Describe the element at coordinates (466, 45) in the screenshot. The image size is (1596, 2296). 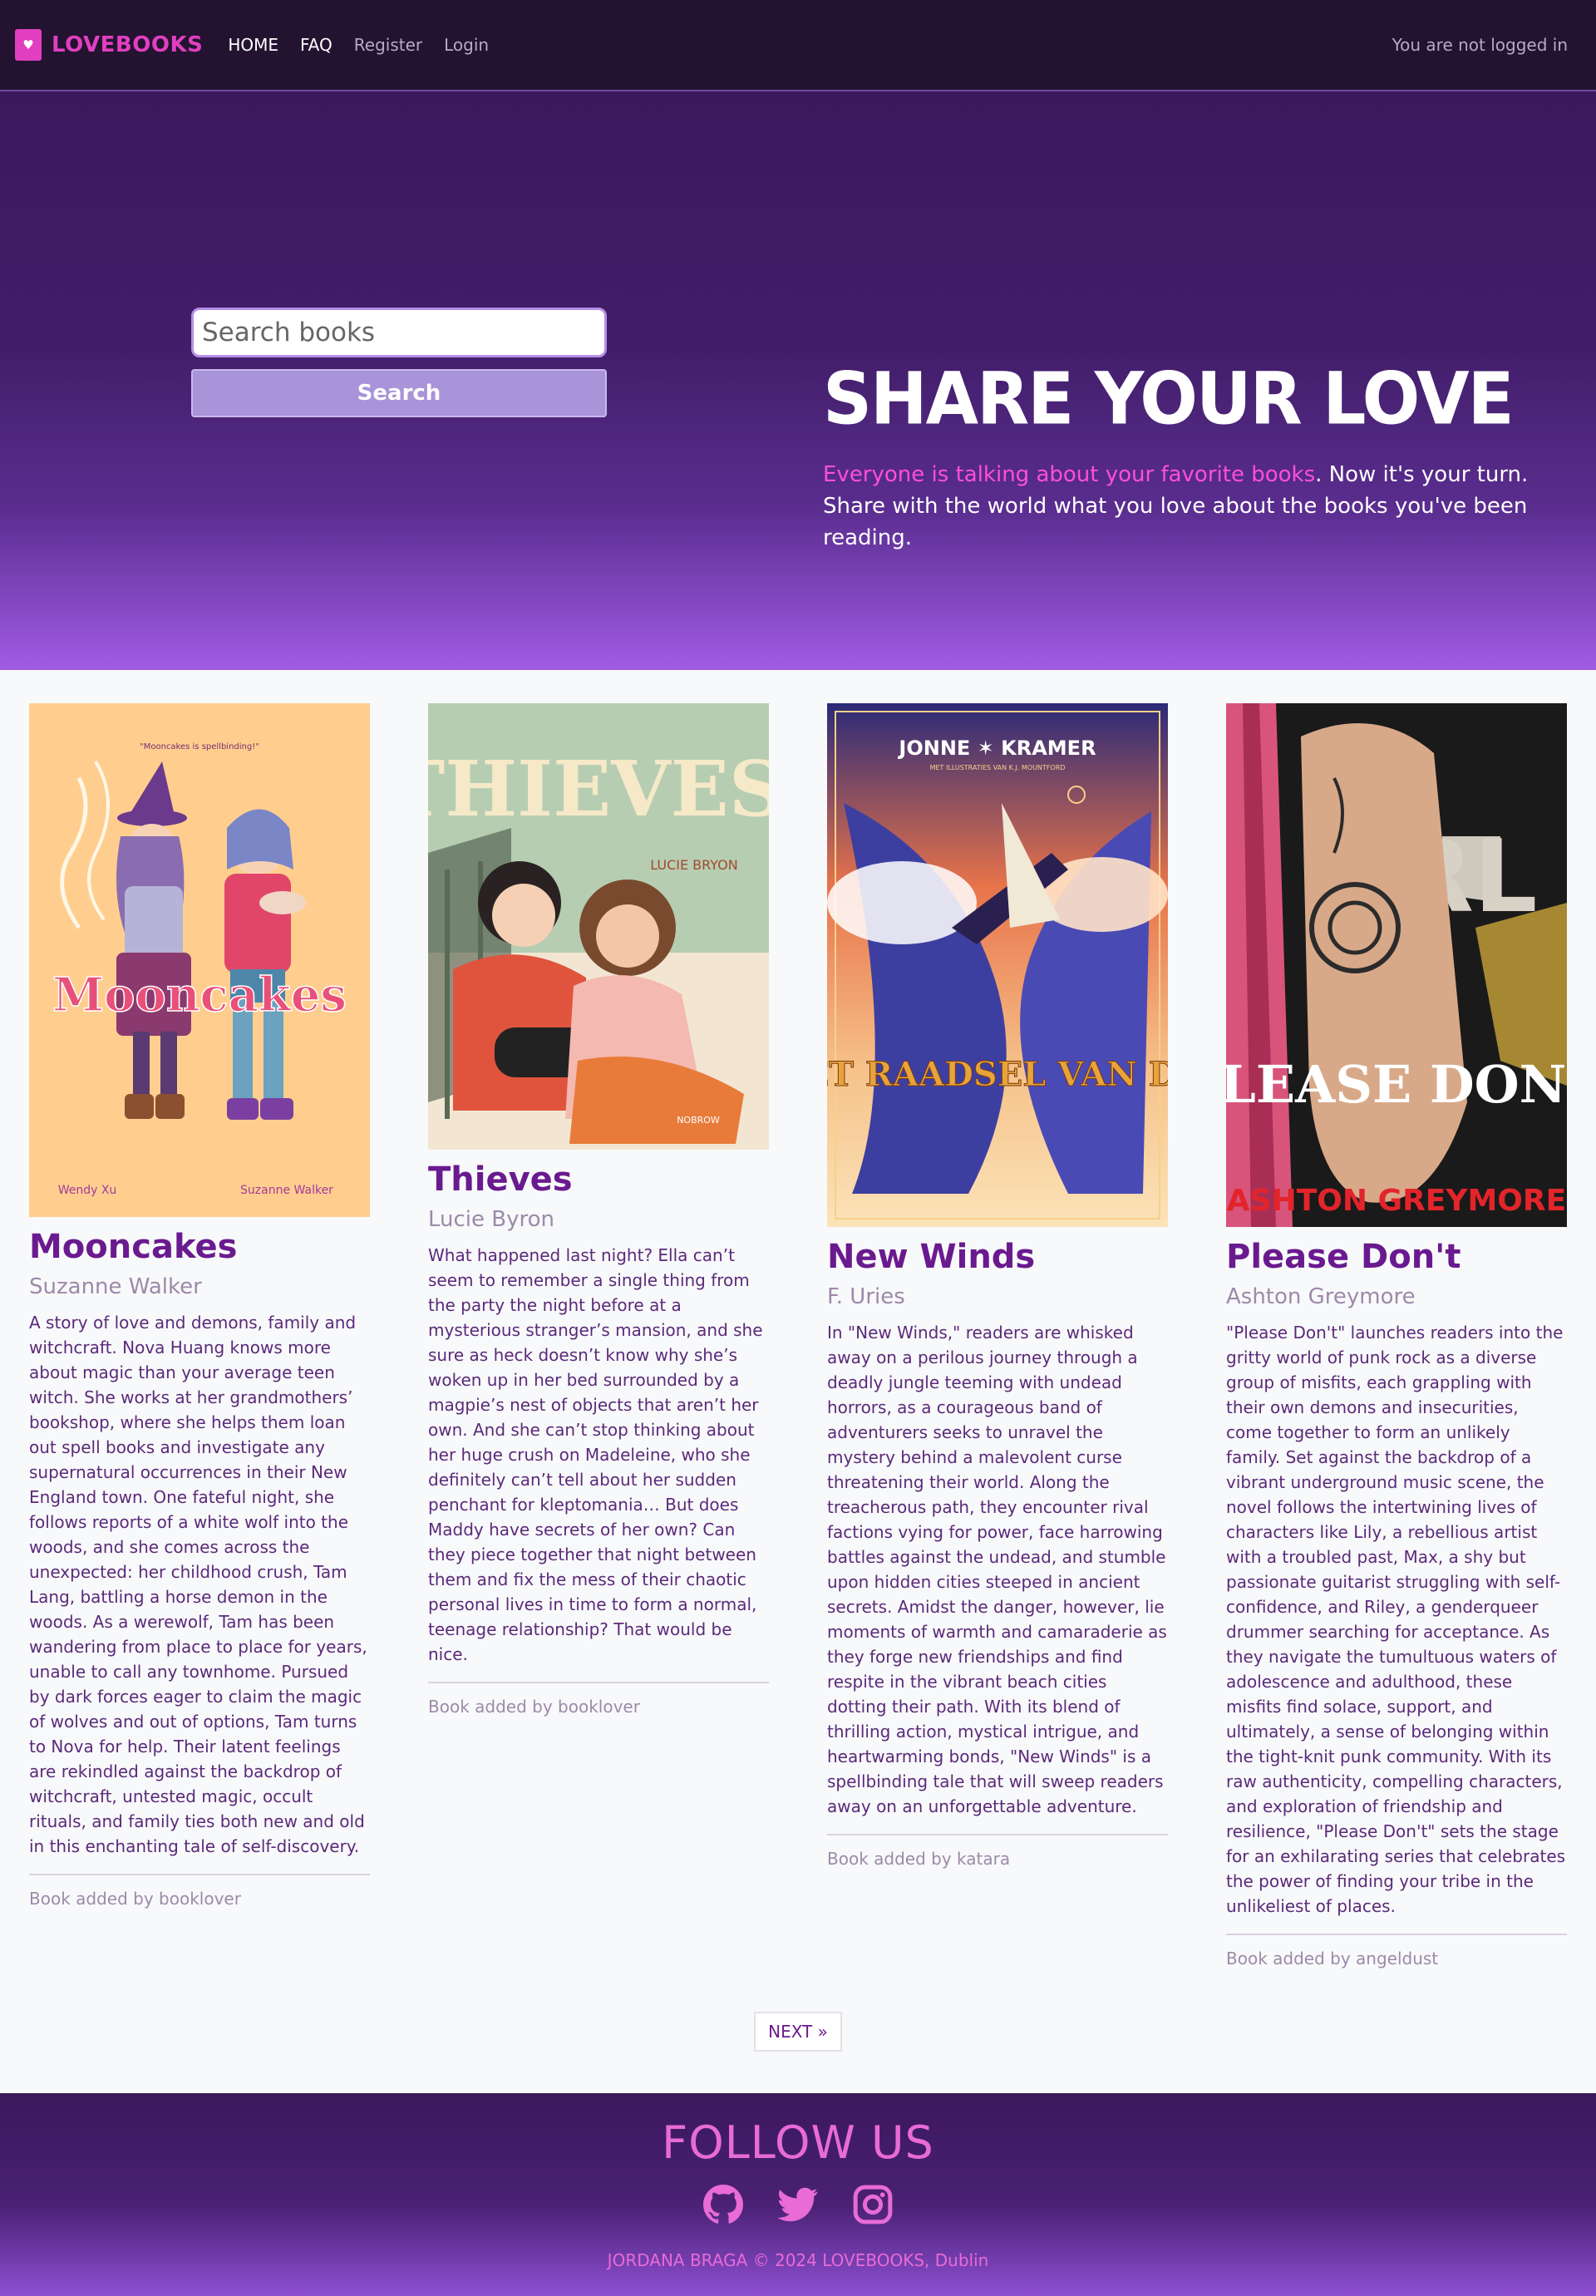
I see `nav-login: Login` at that location.